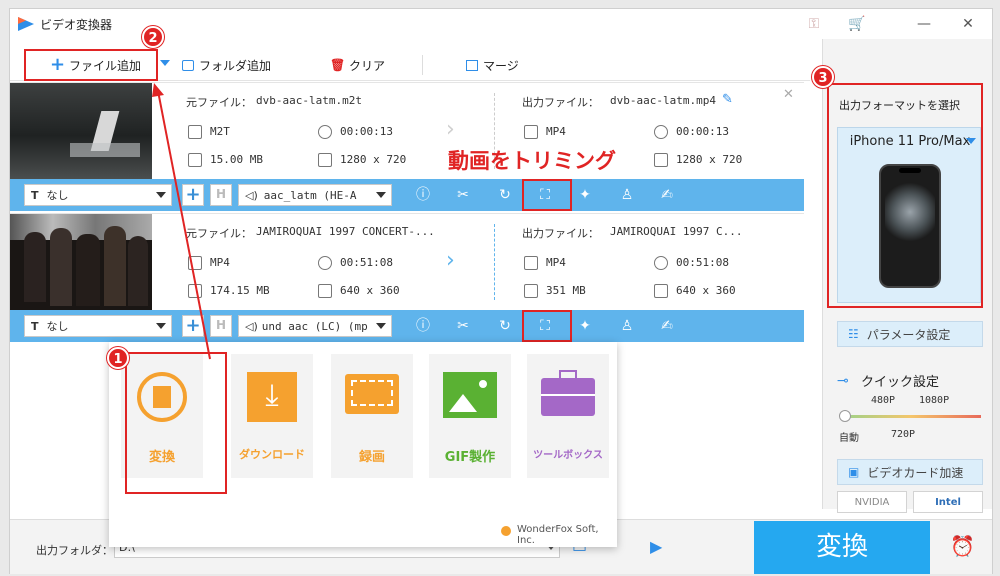 The width and height of the screenshot is (1000, 576). What do you see at coordinates (842, 547) in the screenshot?
I see `convert-button: 変換` at bounding box center [842, 547].